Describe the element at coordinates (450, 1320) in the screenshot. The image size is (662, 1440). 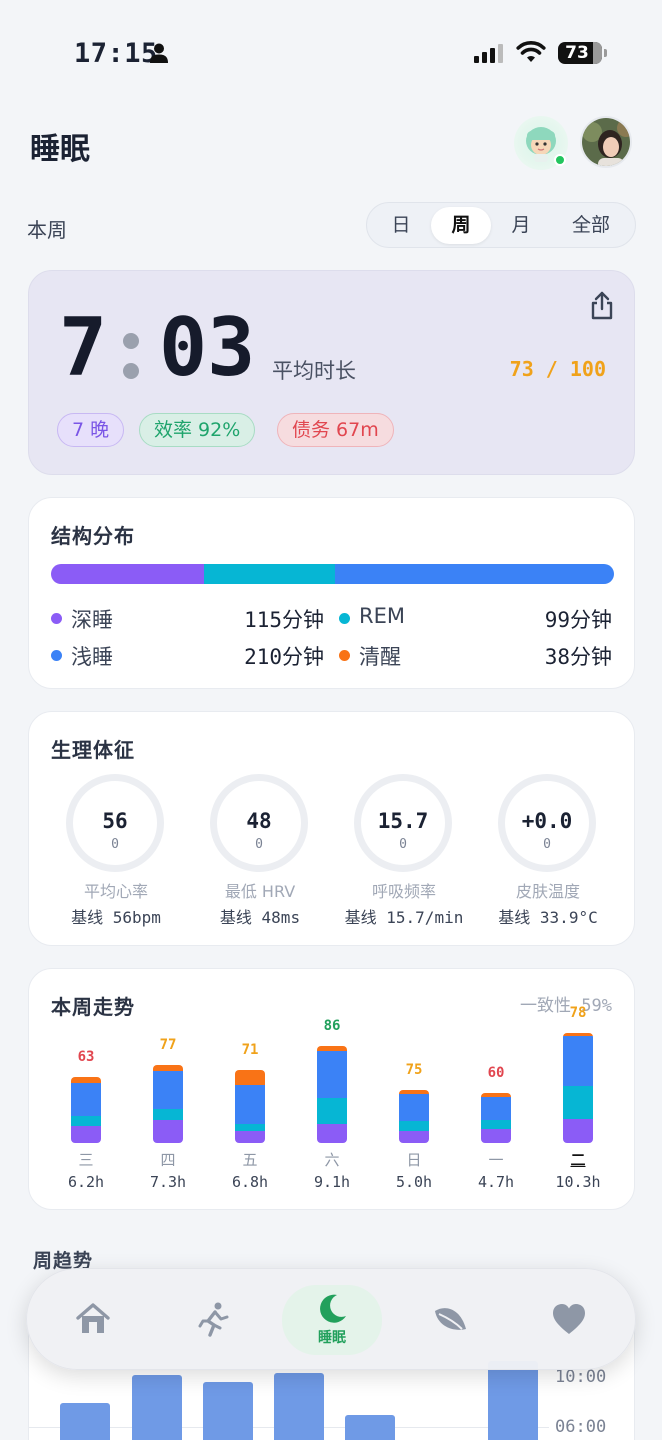
I see `tab-mind` at that location.